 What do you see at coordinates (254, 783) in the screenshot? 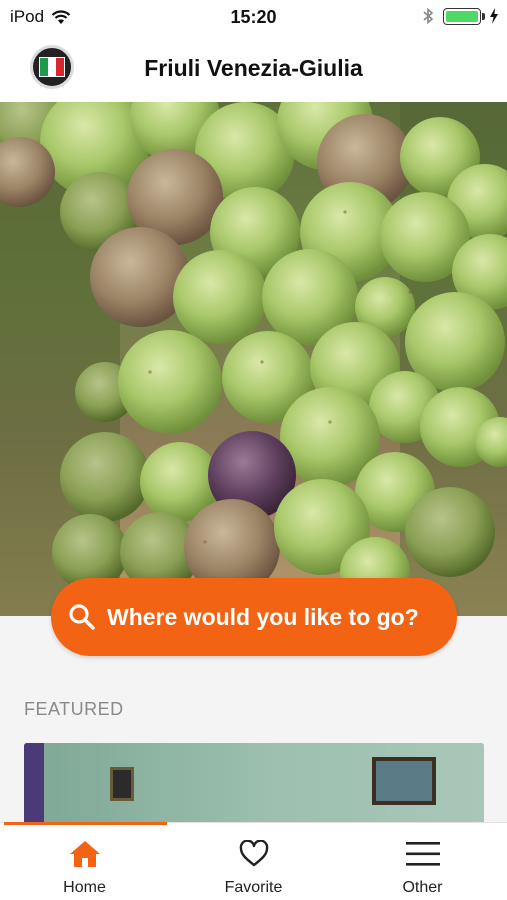
I see `featured-card` at bounding box center [254, 783].